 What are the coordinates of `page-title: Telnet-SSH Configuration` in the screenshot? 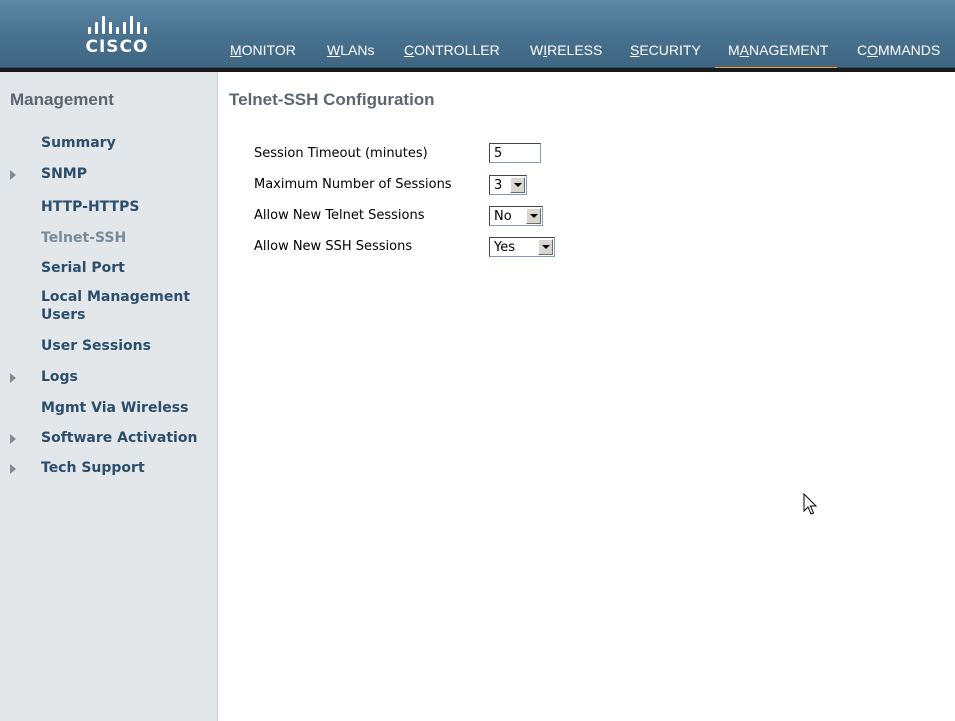 It's located at (332, 99).